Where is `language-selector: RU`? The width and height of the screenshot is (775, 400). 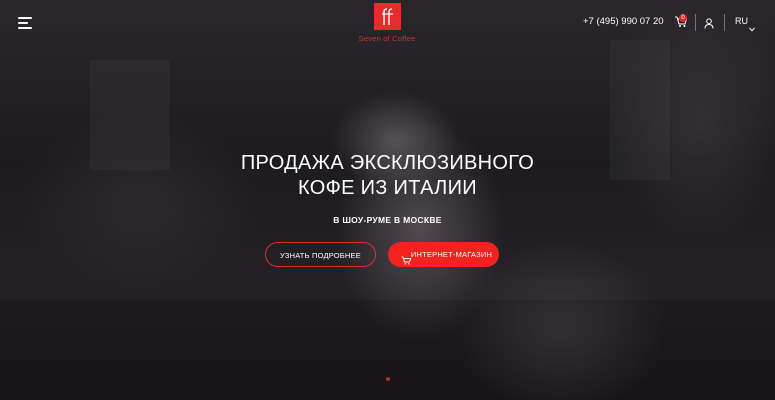
language-selector: RU is located at coordinates (741, 21).